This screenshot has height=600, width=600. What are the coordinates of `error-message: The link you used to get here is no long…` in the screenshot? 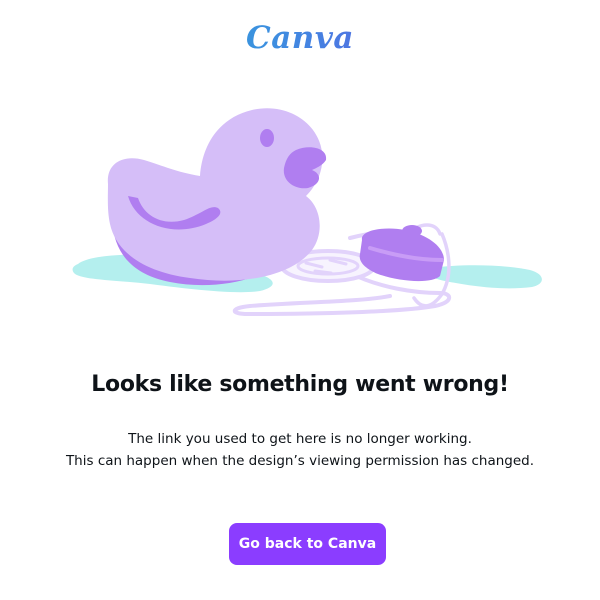 It's located at (300, 450).